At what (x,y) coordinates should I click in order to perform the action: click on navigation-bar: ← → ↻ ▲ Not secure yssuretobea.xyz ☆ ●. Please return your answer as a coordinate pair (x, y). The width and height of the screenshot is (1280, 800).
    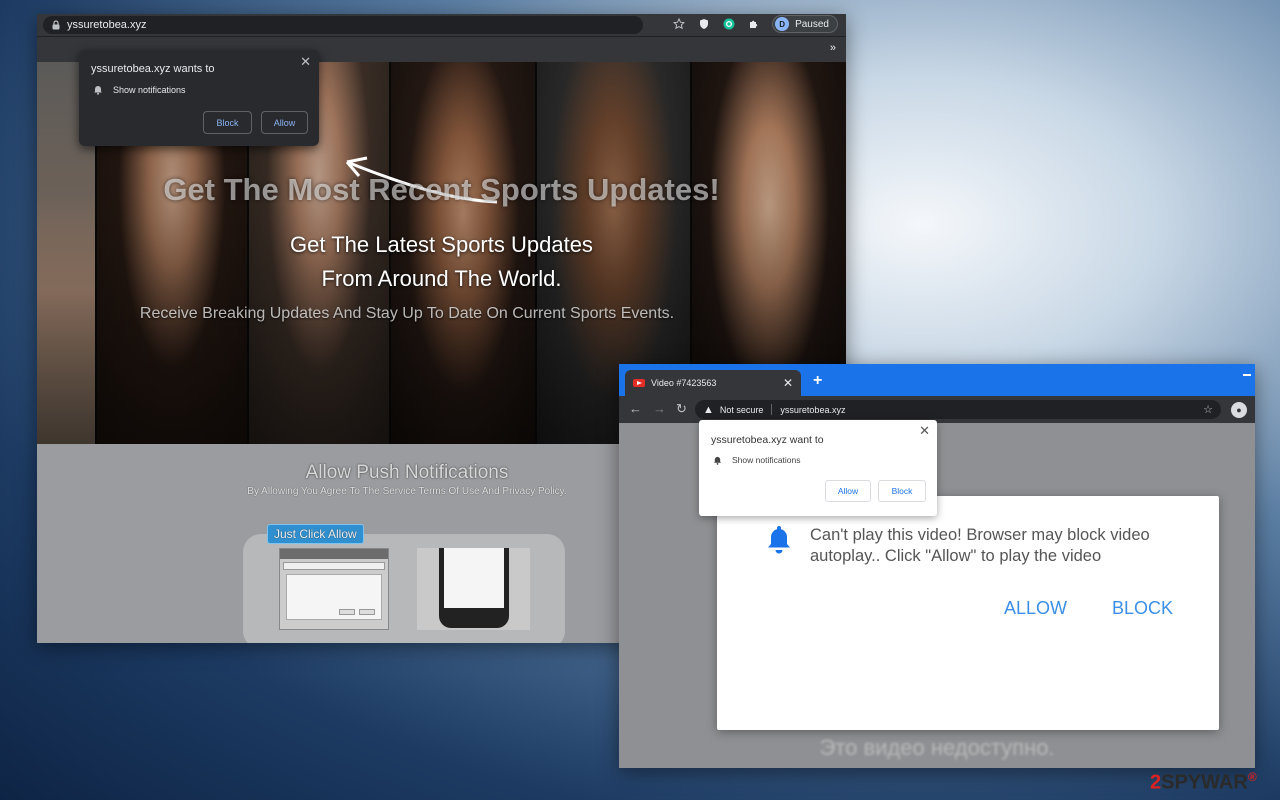
    Looking at the image, I should click on (937, 409).